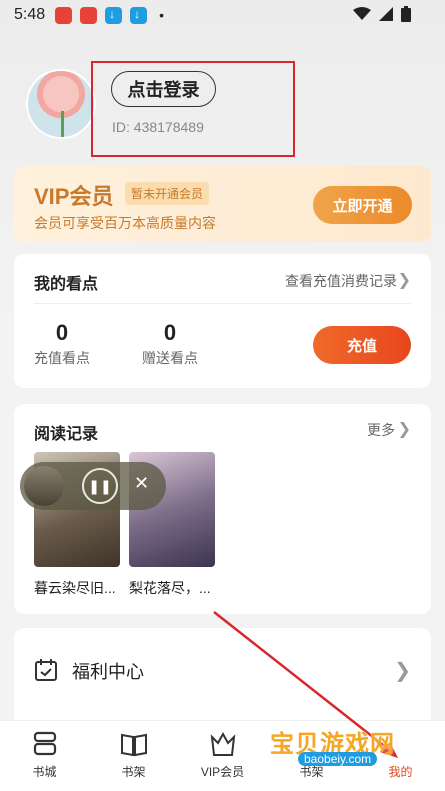  I want to click on gift-points-stat: 0 赠送看点, so click(170, 344).